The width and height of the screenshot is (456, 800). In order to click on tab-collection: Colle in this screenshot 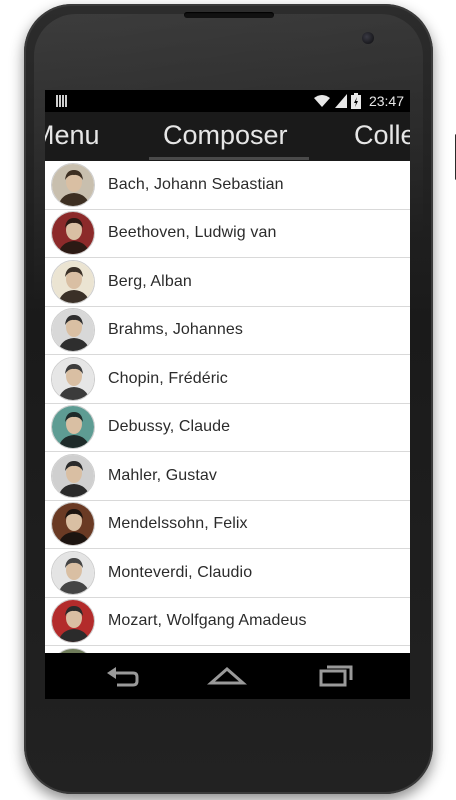, I will do `click(382, 135)`.